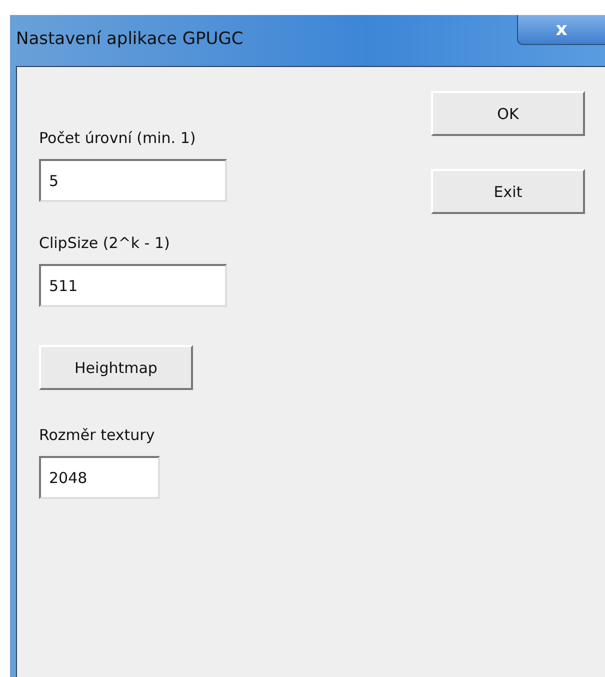 The image size is (605, 677). I want to click on exit-button: Exit, so click(508, 191).